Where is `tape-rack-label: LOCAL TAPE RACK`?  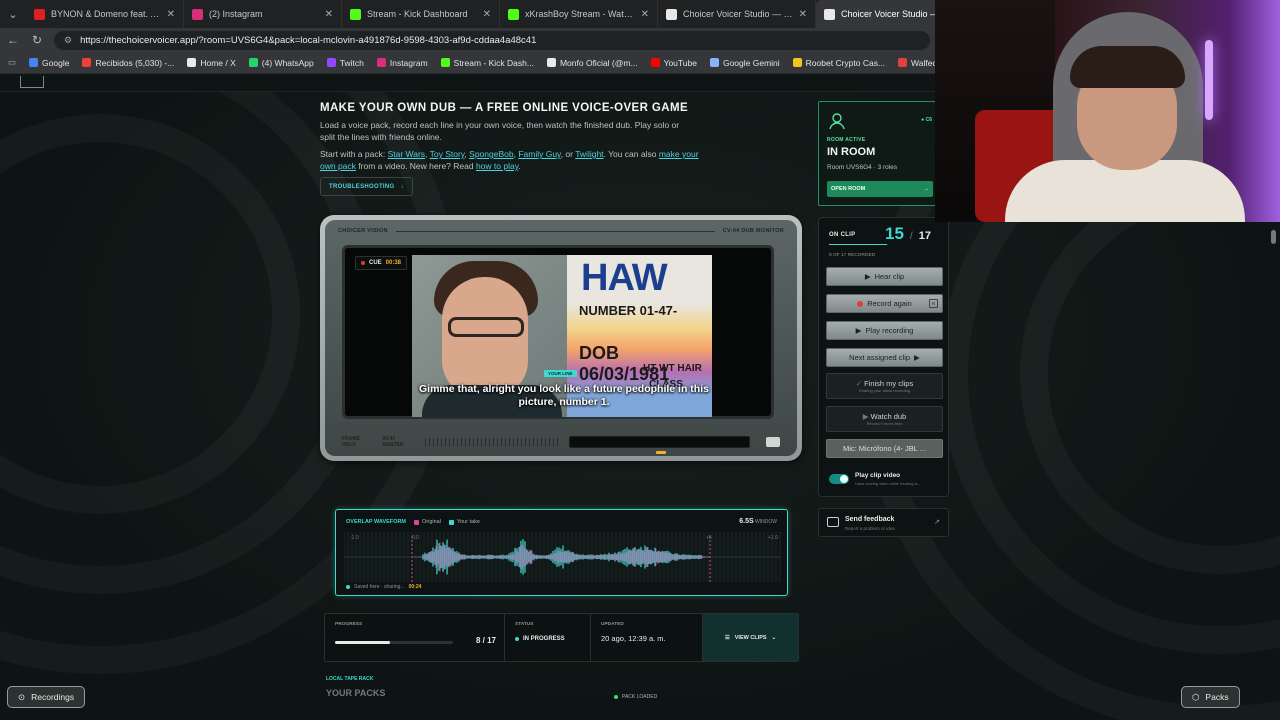
tape-rack-label: LOCAL TAPE RACK is located at coordinates (350, 679).